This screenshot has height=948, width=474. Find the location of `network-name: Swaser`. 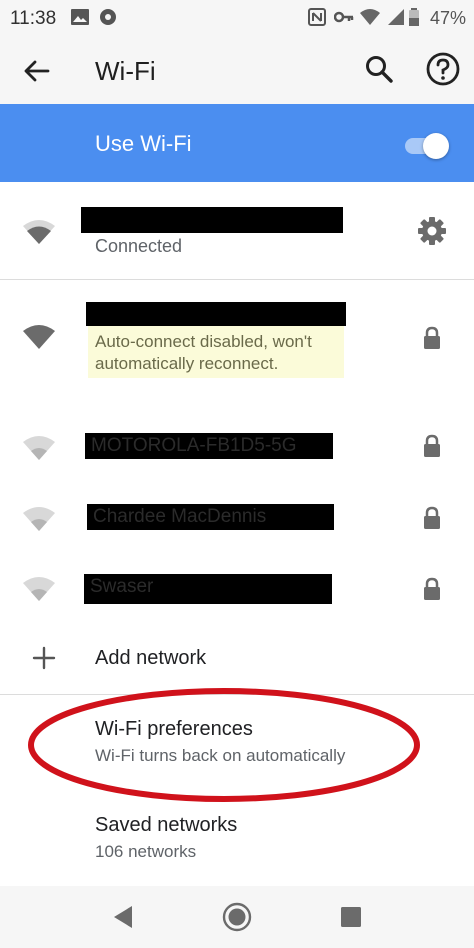

network-name: Swaser is located at coordinates (122, 586).